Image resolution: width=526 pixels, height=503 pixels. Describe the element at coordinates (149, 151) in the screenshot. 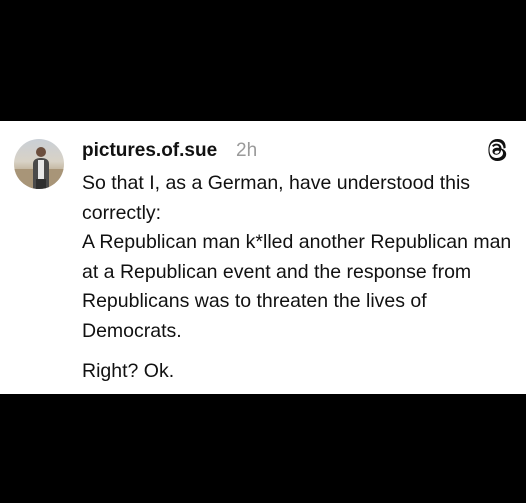

I see `author-username: pictures.of.sue` at that location.